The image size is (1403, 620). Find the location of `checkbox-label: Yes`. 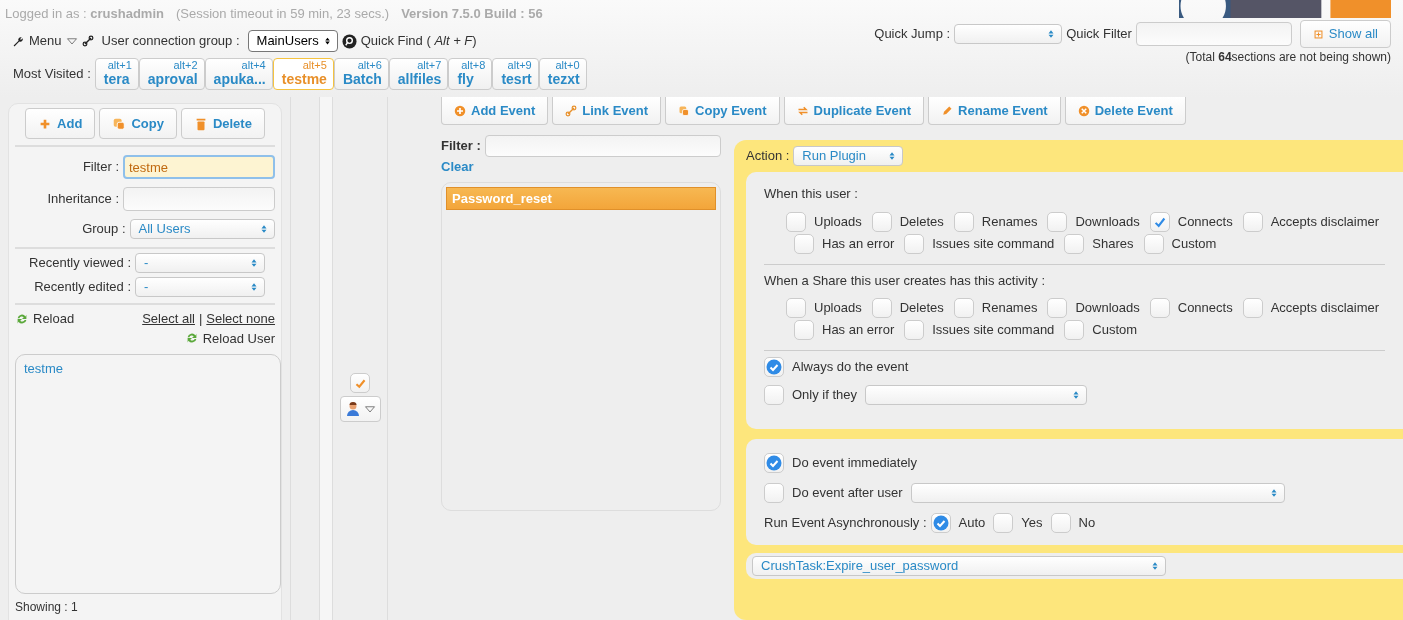

checkbox-label: Yes is located at coordinates (1032, 523).